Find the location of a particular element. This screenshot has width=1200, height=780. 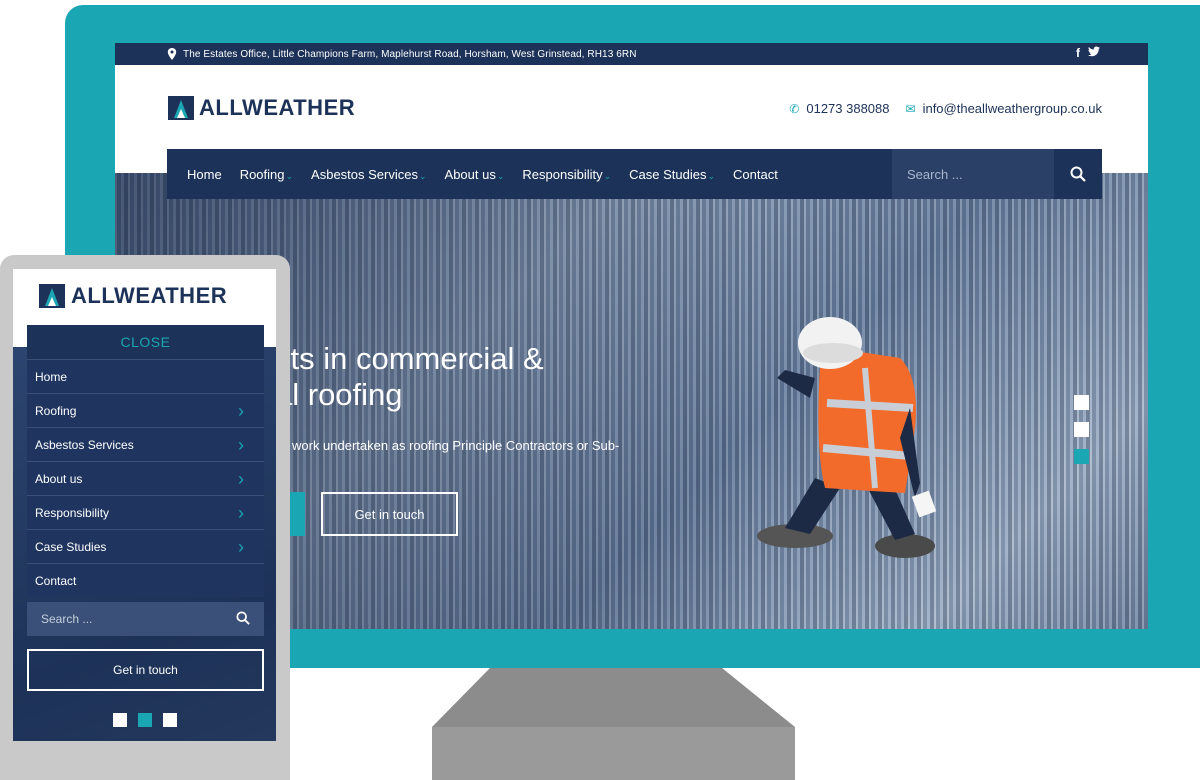

mobile-menu-item-home: Home is located at coordinates (145, 376).